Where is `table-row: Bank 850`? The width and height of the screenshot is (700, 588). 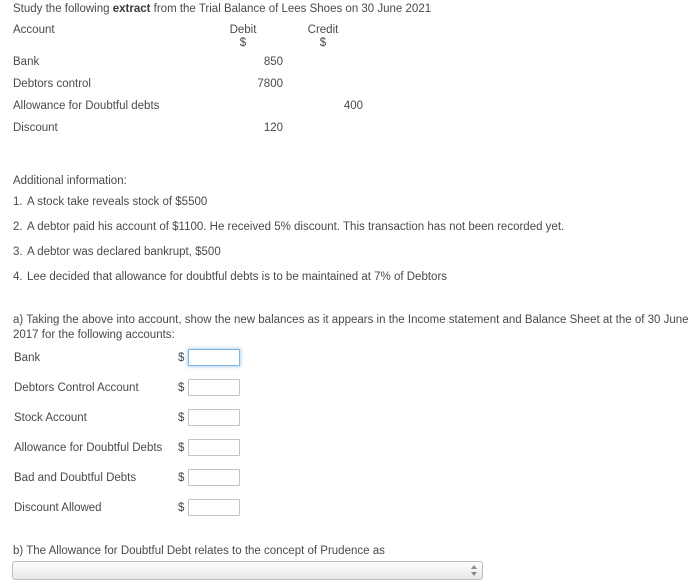
table-row: Bank 850 is located at coordinates (188, 67).